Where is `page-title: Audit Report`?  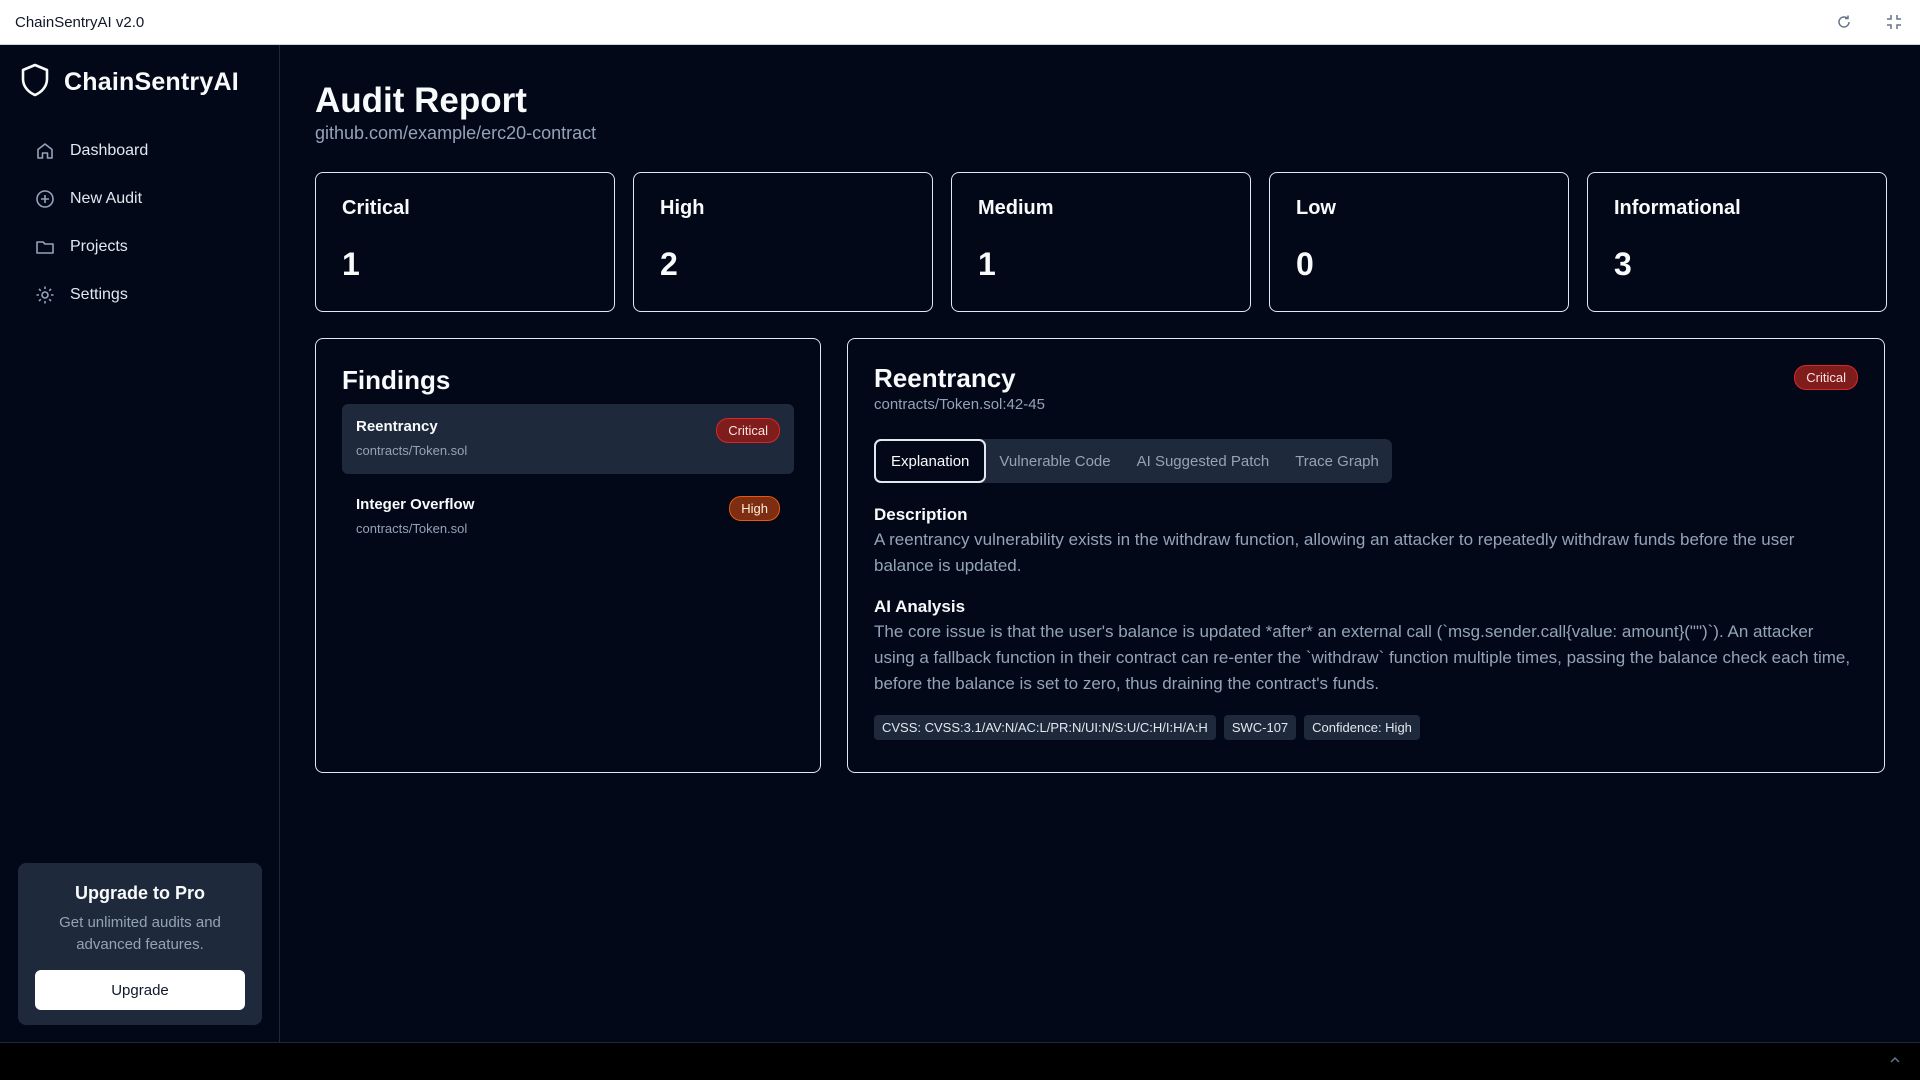
page-title: Audit Report is located at coordinates (421, 100).